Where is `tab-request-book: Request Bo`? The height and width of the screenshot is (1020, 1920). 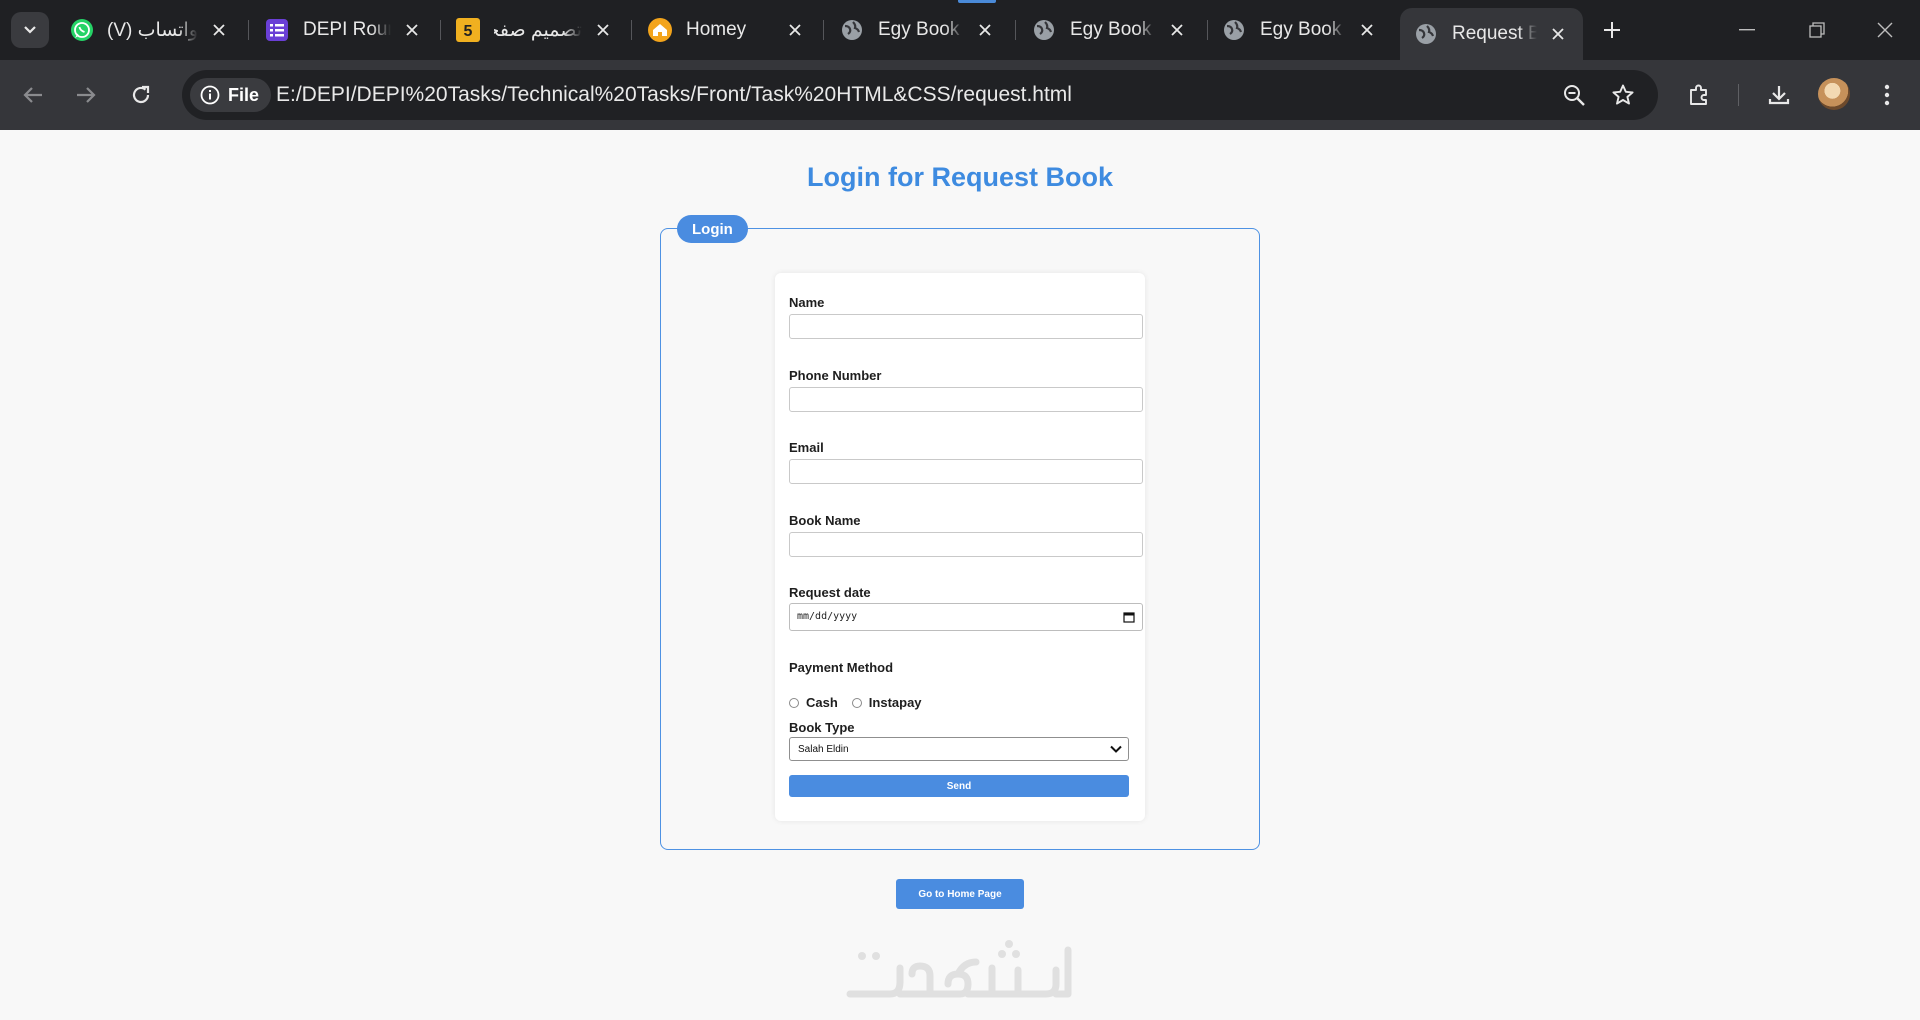 tab-request-book: Request Bo is located at coordinates (1491, 34).